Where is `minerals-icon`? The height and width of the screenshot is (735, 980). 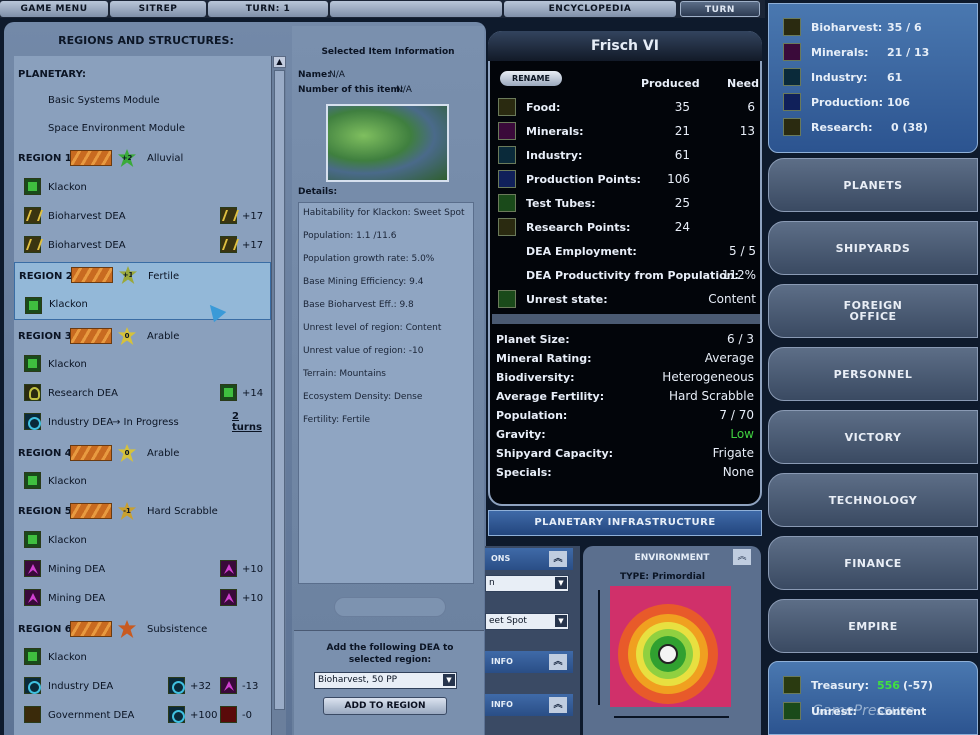
minerals-icon is located at coordinates (507, 131).